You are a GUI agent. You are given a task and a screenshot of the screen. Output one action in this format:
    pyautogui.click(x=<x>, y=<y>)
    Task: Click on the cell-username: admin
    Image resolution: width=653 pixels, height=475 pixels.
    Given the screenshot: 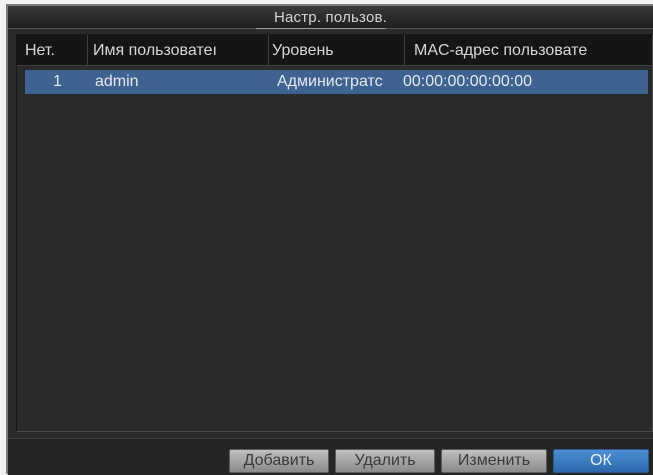 What is the action you would take?
    pyautogui.click(x=117, y=81)
    